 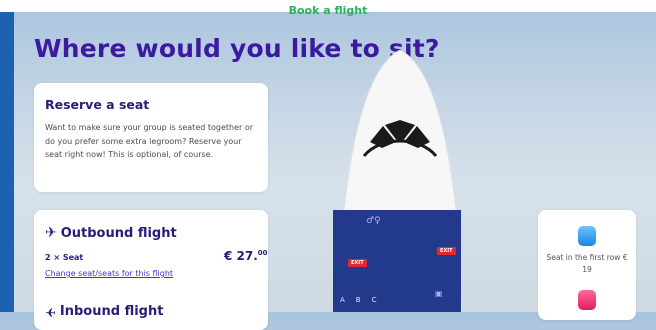 I want to click on outbound-price-cents: 00, so click(x=262, y=253).